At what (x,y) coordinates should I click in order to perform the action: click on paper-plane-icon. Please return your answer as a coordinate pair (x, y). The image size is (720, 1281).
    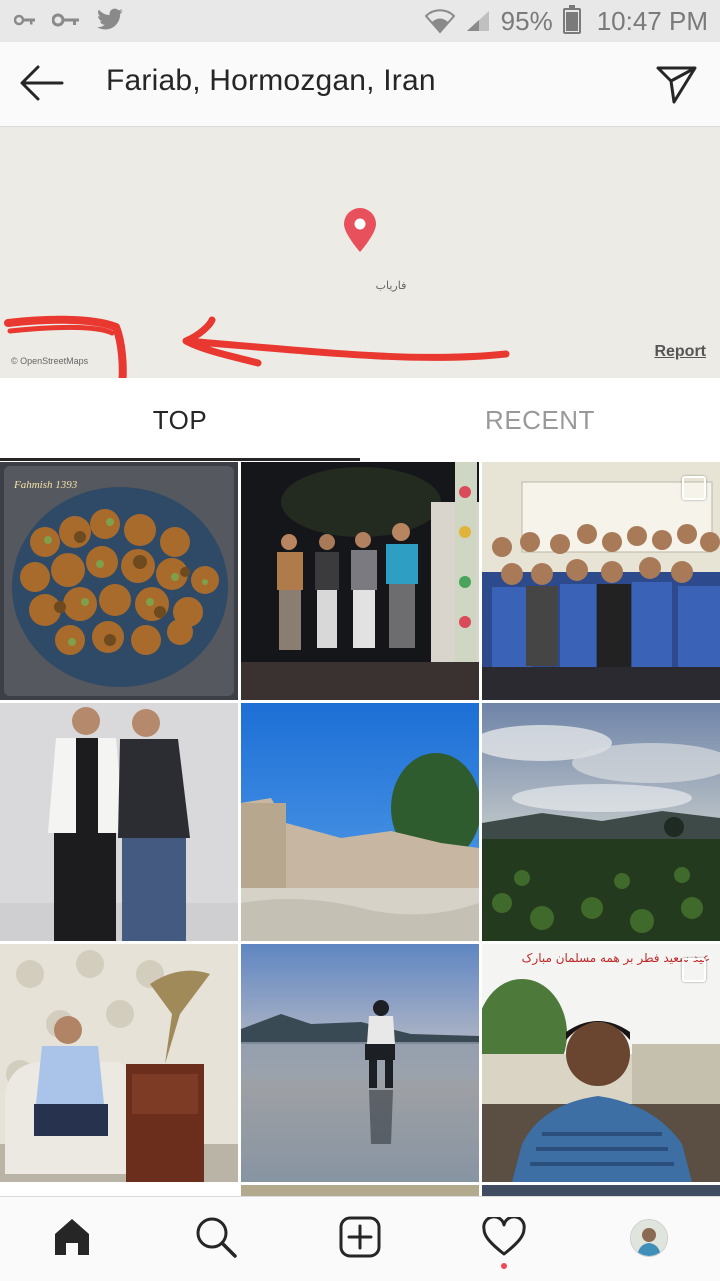
    Looking at the image, I should click on (676, 83).